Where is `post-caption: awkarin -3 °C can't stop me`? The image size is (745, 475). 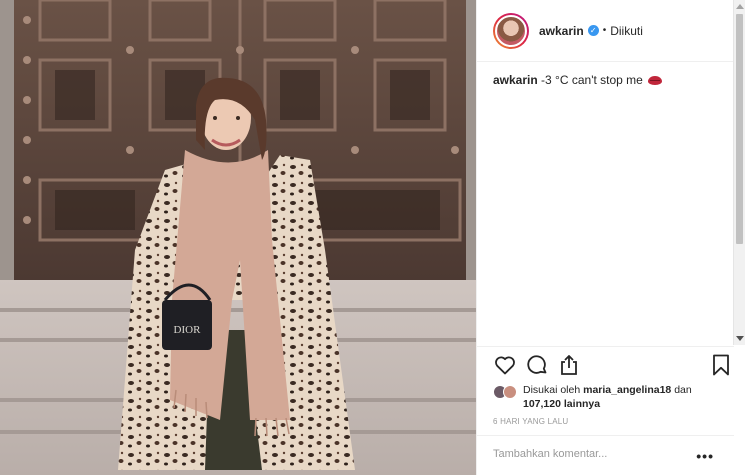
post-caption: awkarin -3 °C can't stop me is located at coordinates (578, 80).